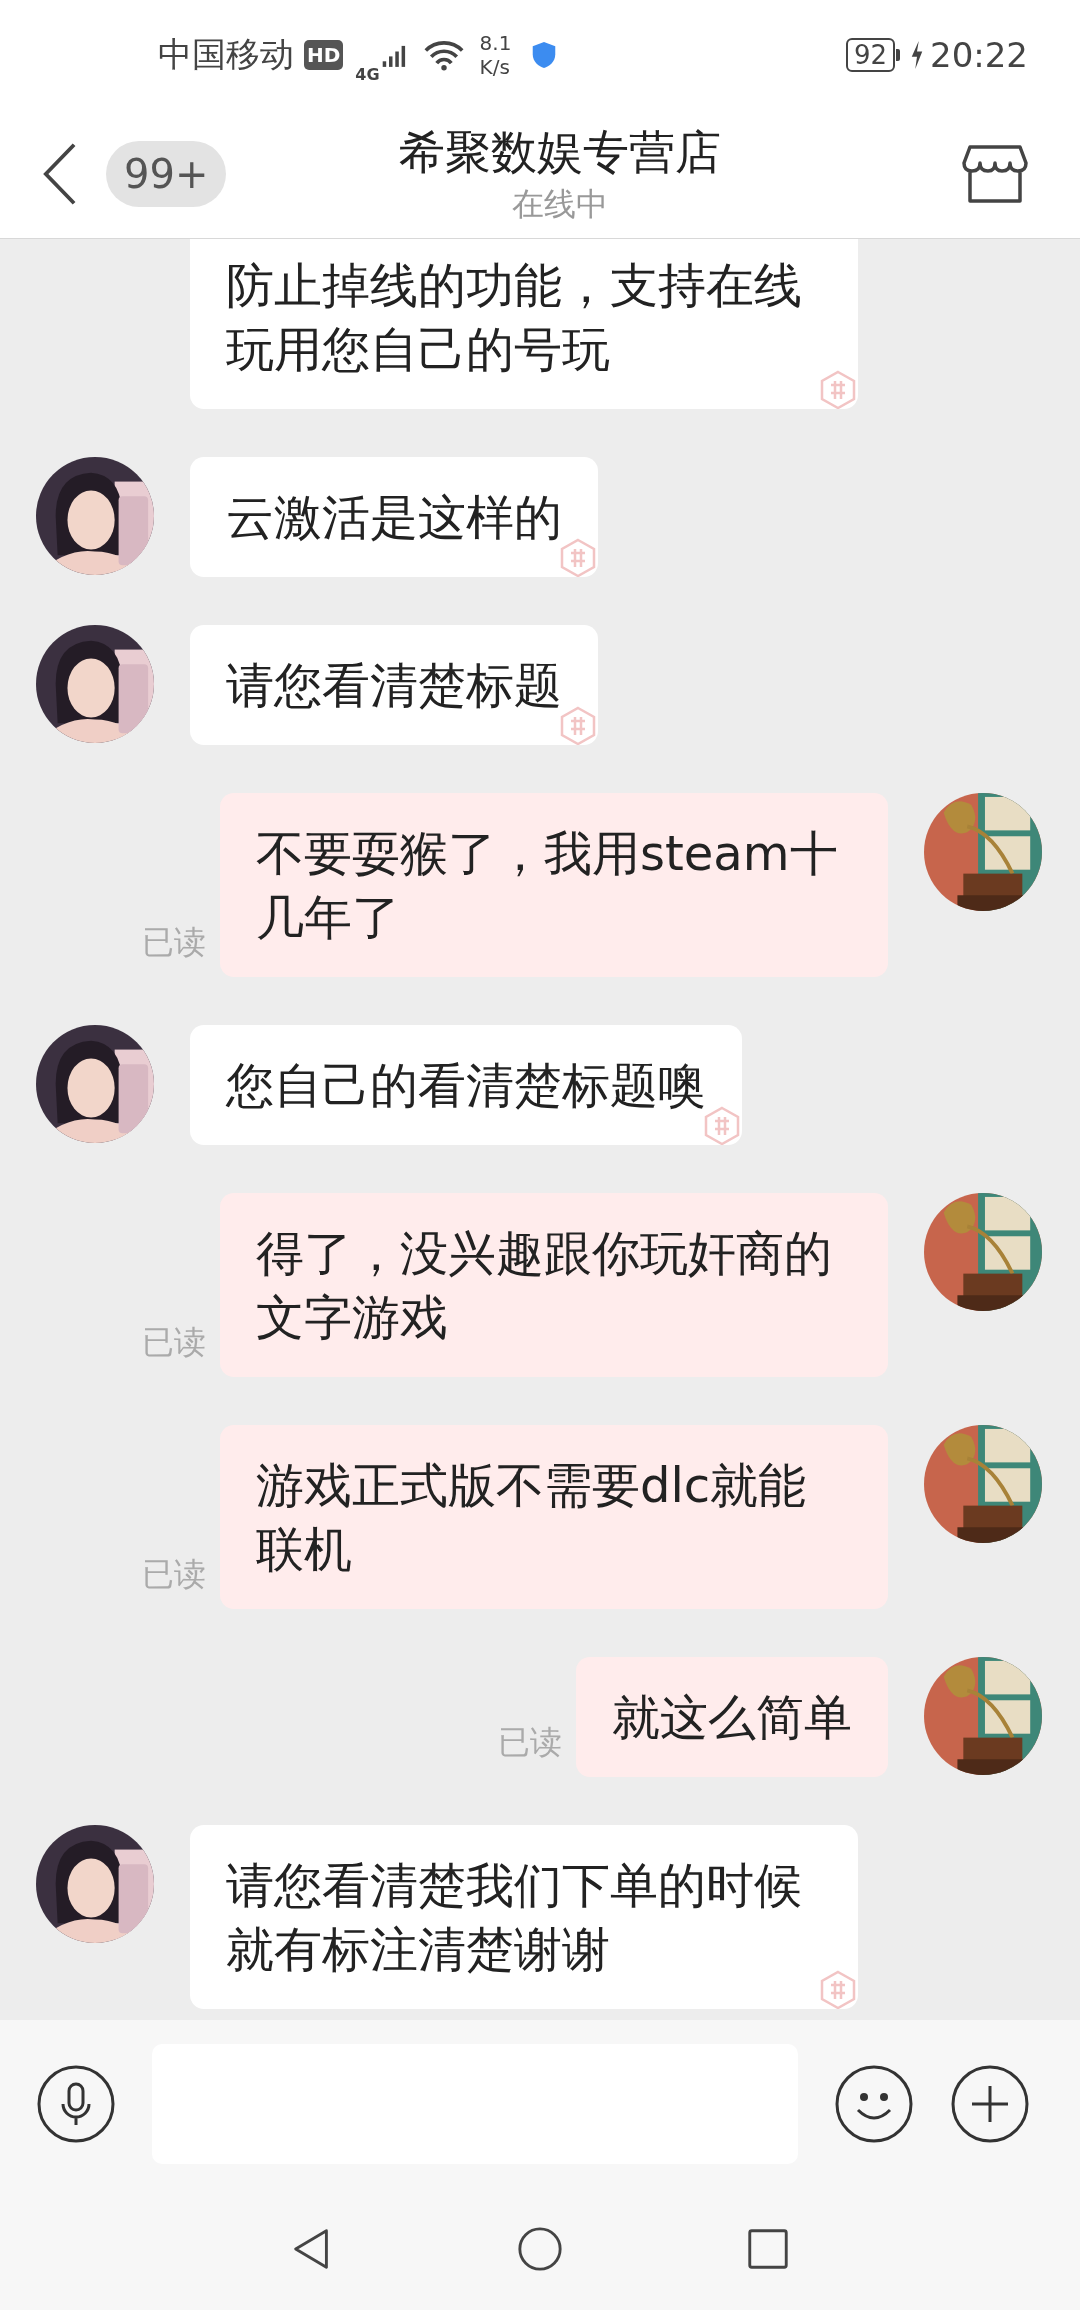  What do you see at coordinates (544, 1285) in the screenshot?
I see `message-text: 得了，没兴趣跟你玩奸商的文字游戏` at bounding box center [544, 1285].